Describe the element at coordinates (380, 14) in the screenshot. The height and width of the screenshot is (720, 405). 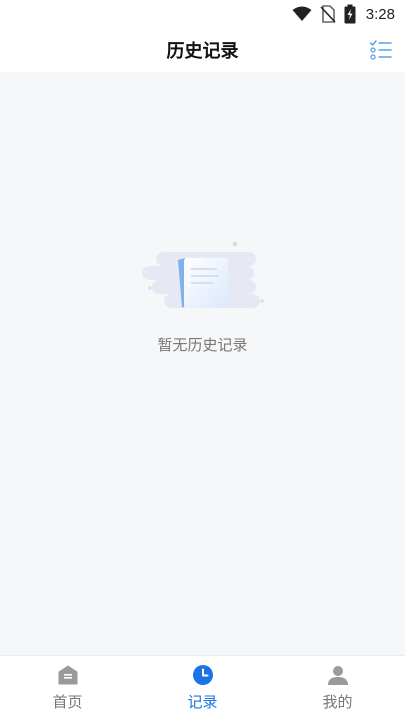
I see `status-time: 3:28` at that location.